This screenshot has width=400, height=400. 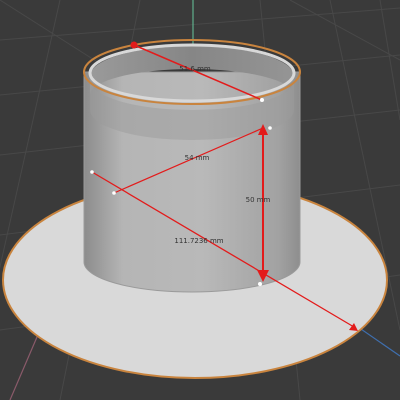 I want to click on measure-label-radius: 54 mm, so click(x=197, y=158).